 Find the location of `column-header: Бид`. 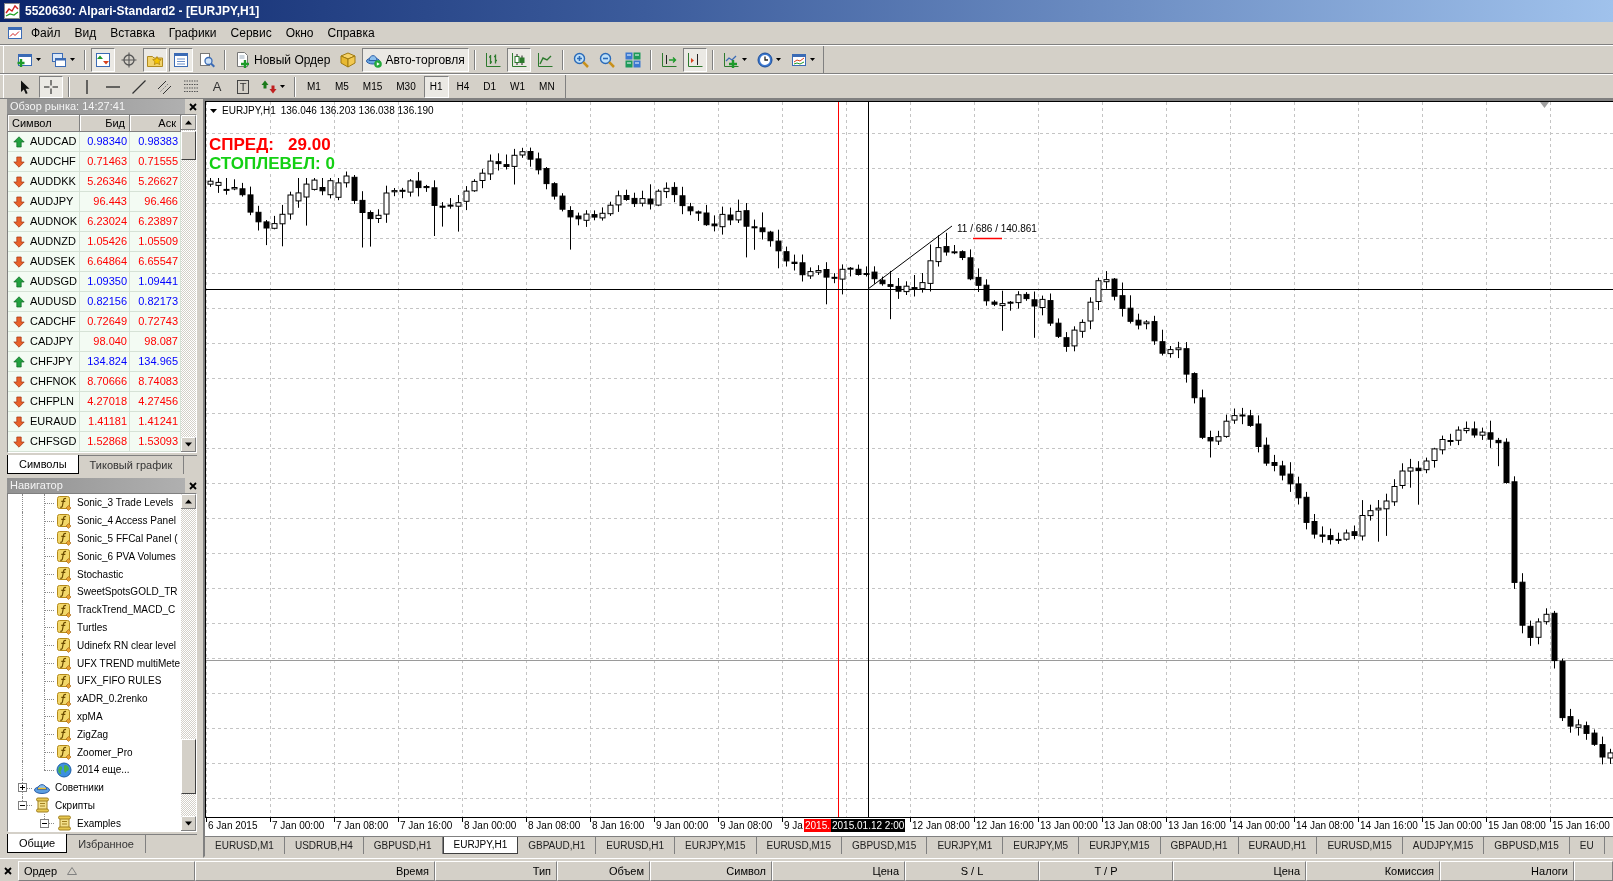

column-header: Бид is located at coordinates (105, 123).